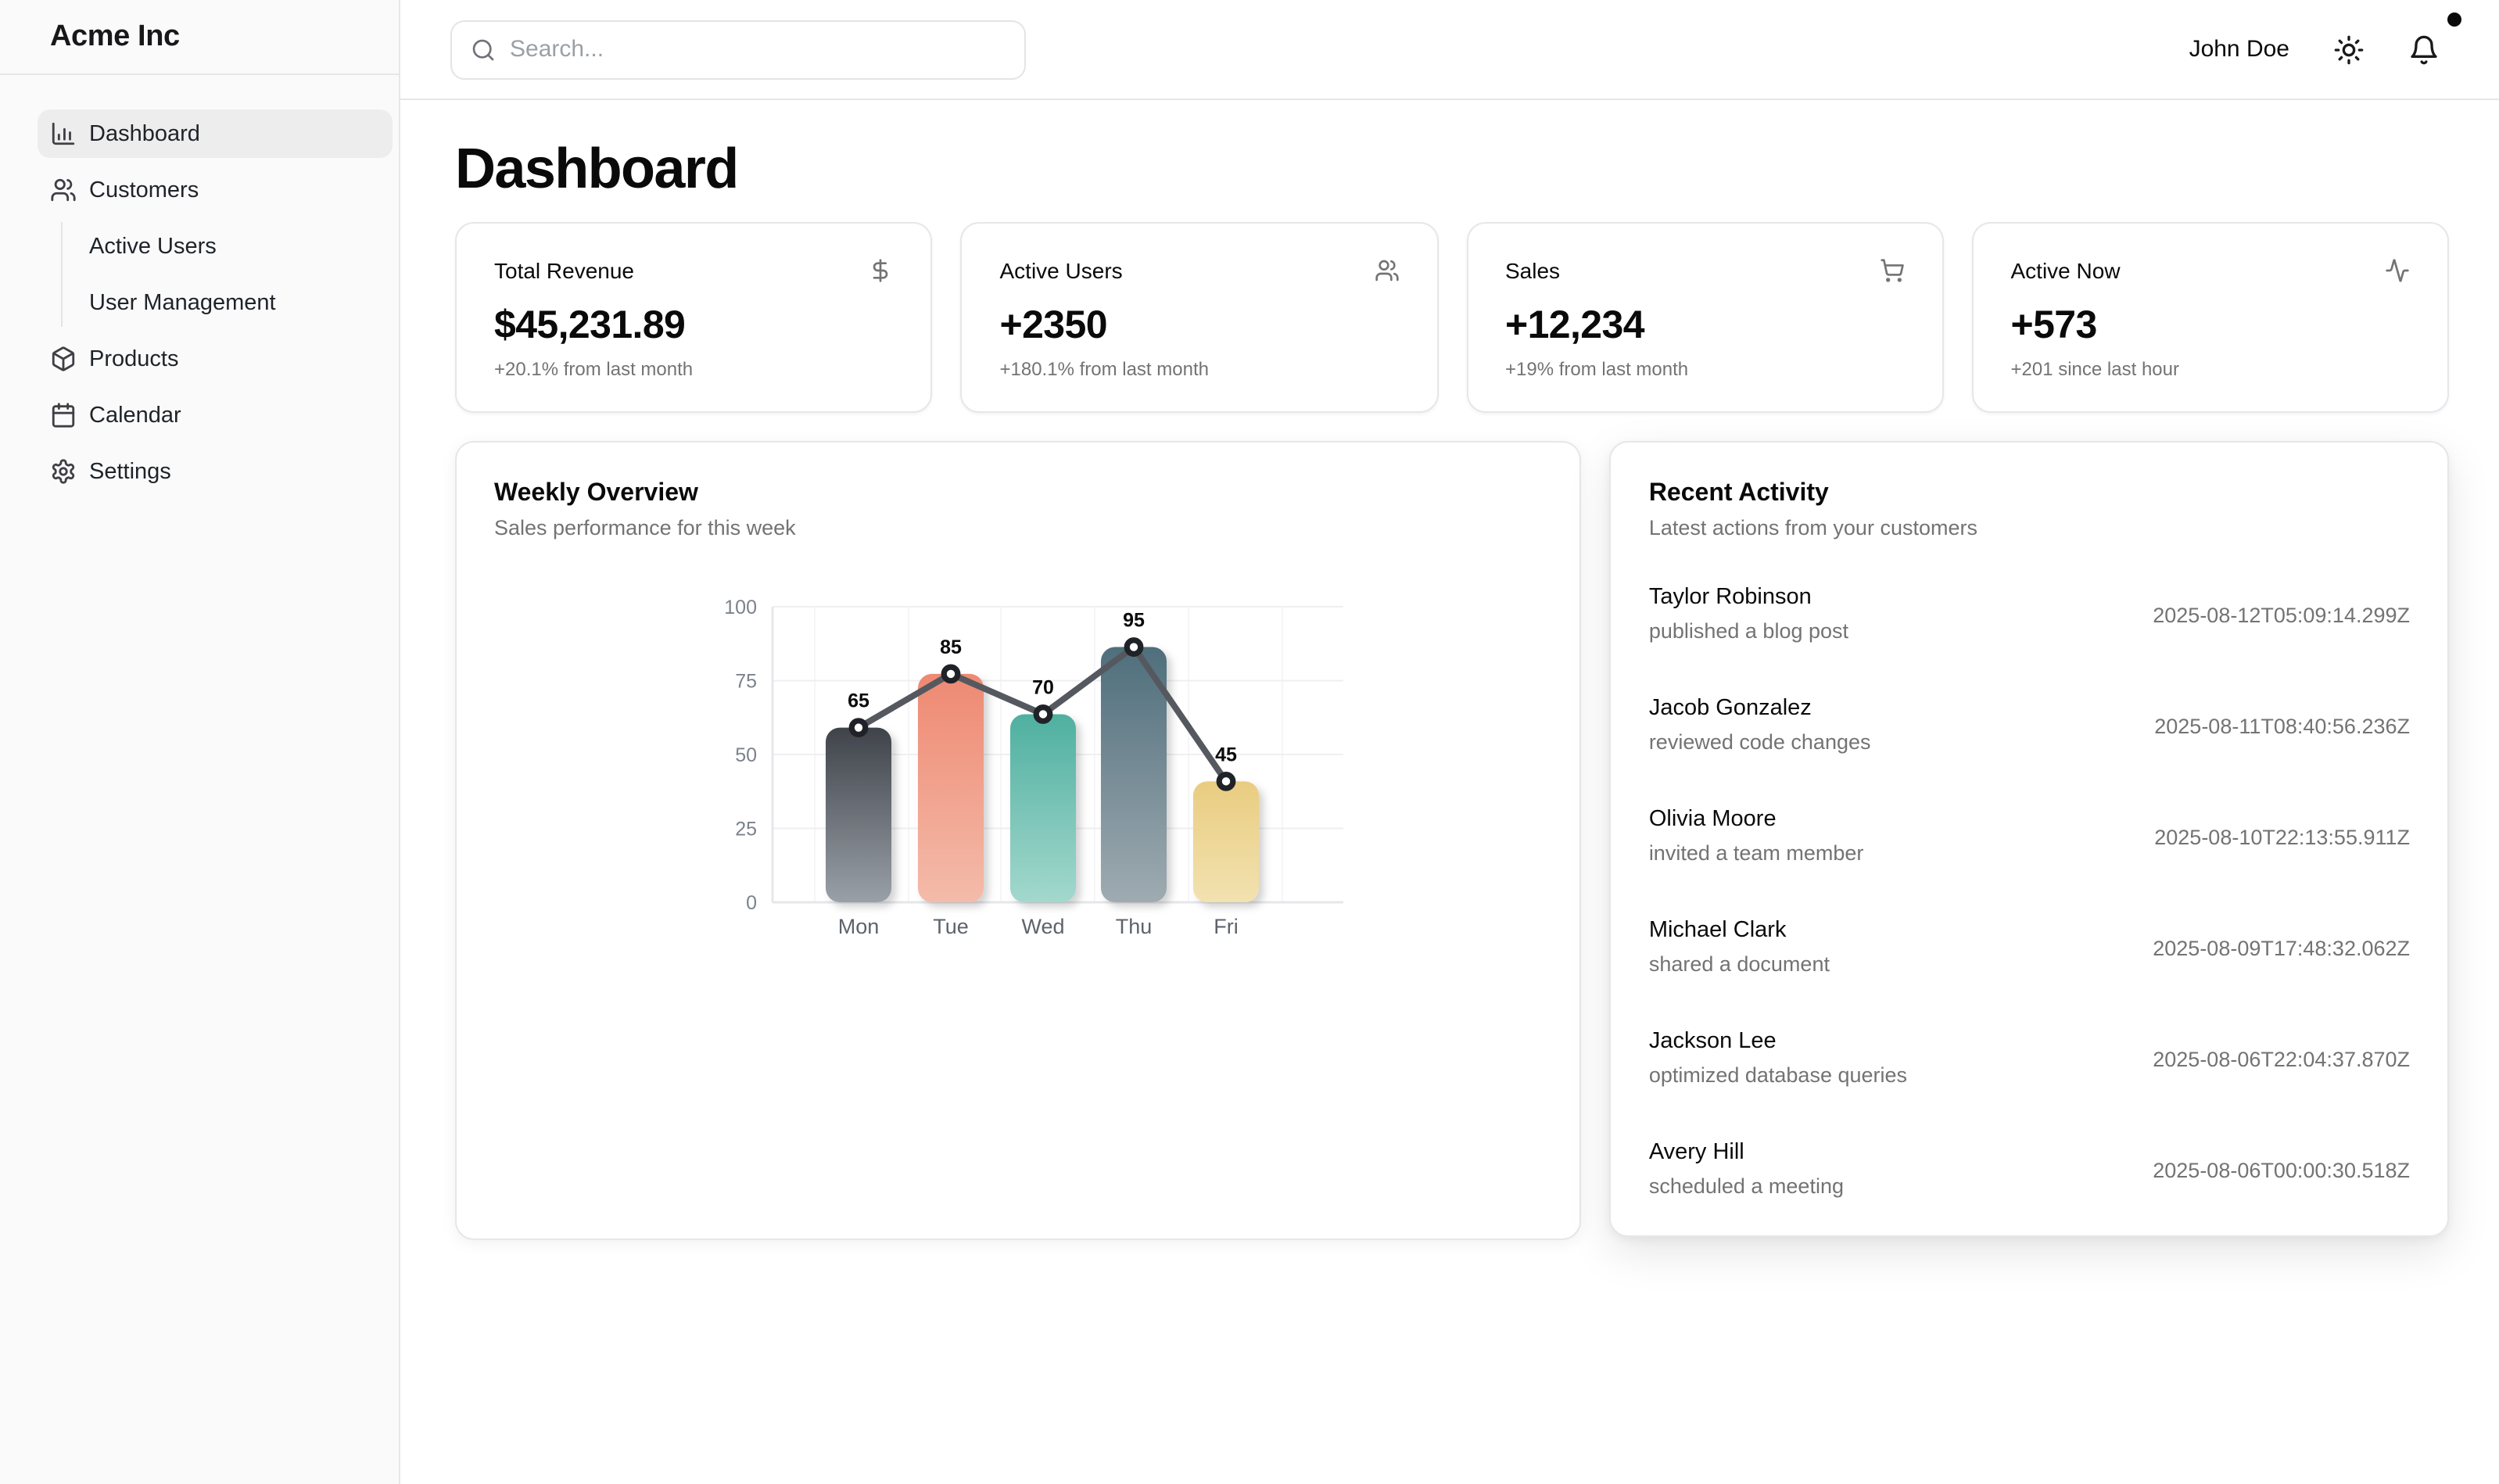 The width and height of the screenshot is (2499, 1484). I want to click on marker-Fri, so click(1226, 781).